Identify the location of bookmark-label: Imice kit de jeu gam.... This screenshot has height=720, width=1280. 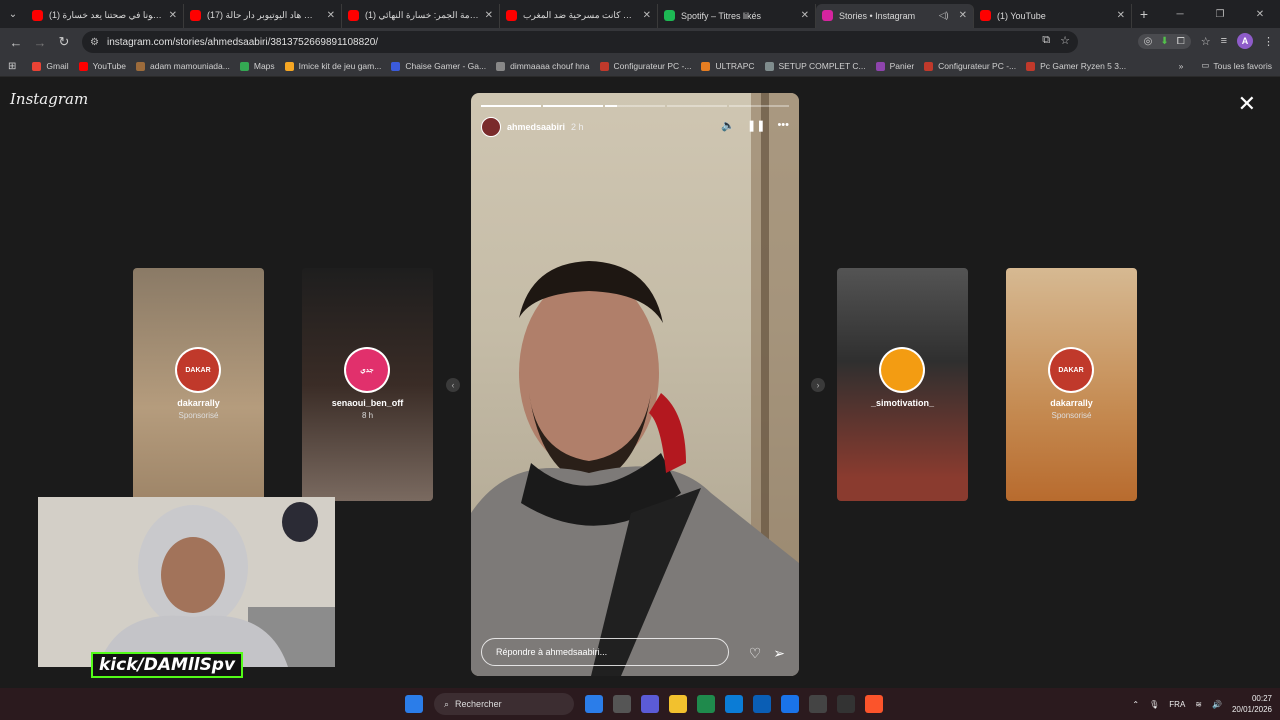
(340, 66).